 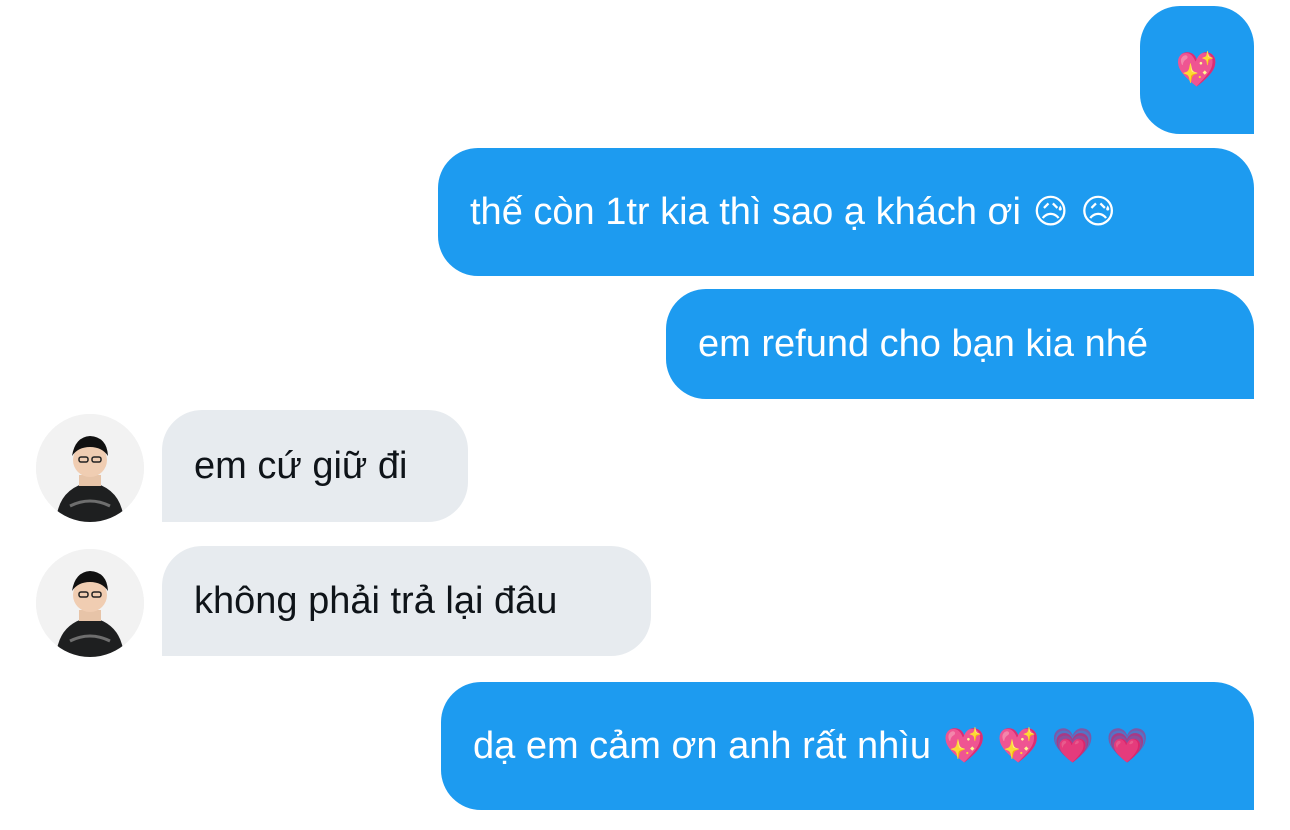 What do you see at coordinates (702, 746) in the screenshot?
I see `message-text: dạ em cảm ơn anh rất nhìu` at bounding box center [702, 746].